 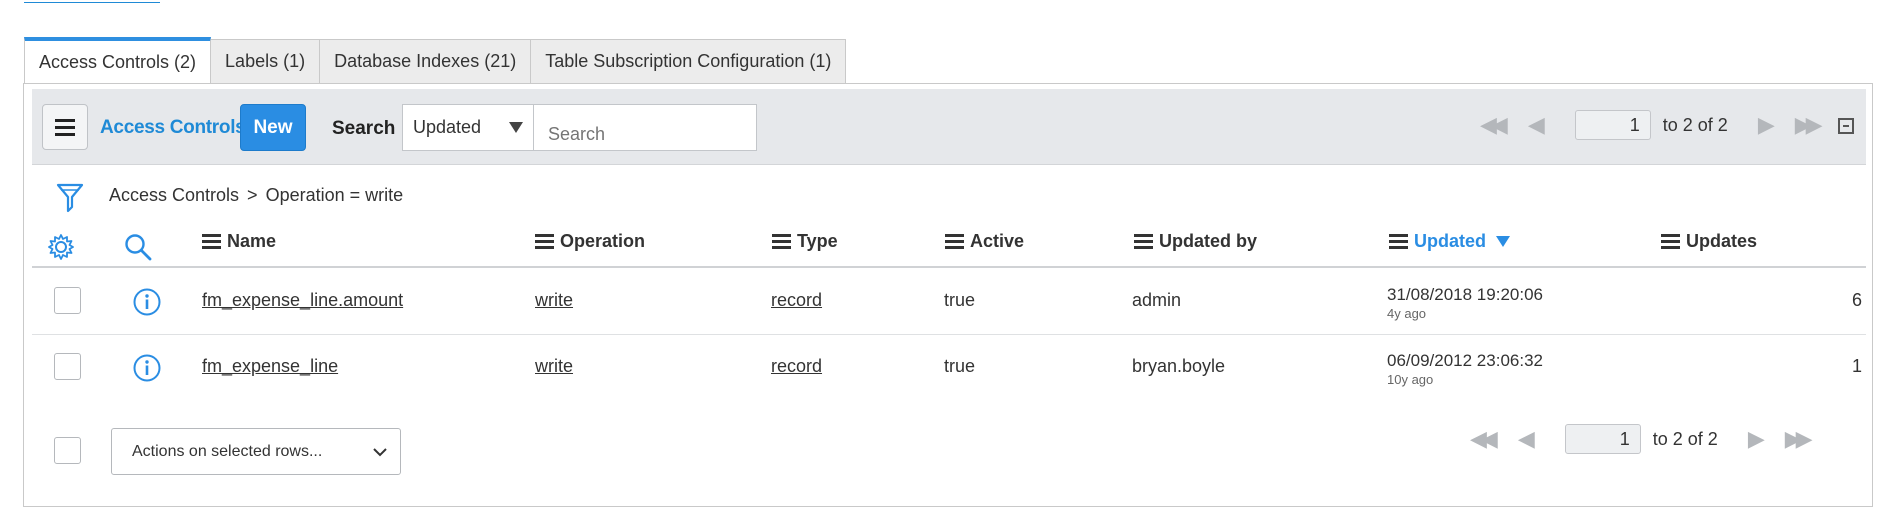 I want to click on updated-cell: 31/08/2018 19:20:06 4y ago, so click(x=1465, y=303).